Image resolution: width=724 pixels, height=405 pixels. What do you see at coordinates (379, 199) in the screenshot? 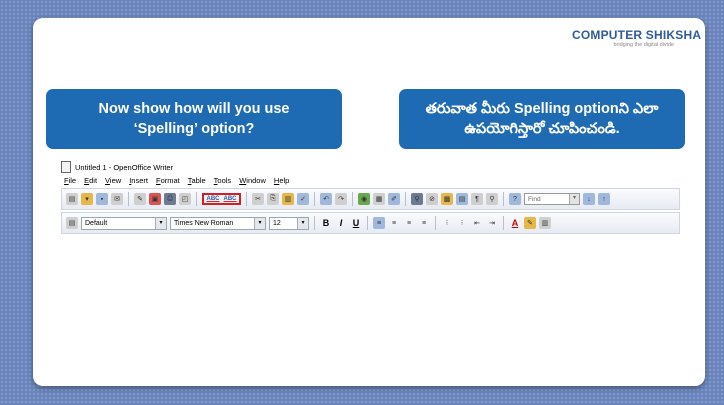
I see `table-icon: ▦` at bounding box center [379, 199].